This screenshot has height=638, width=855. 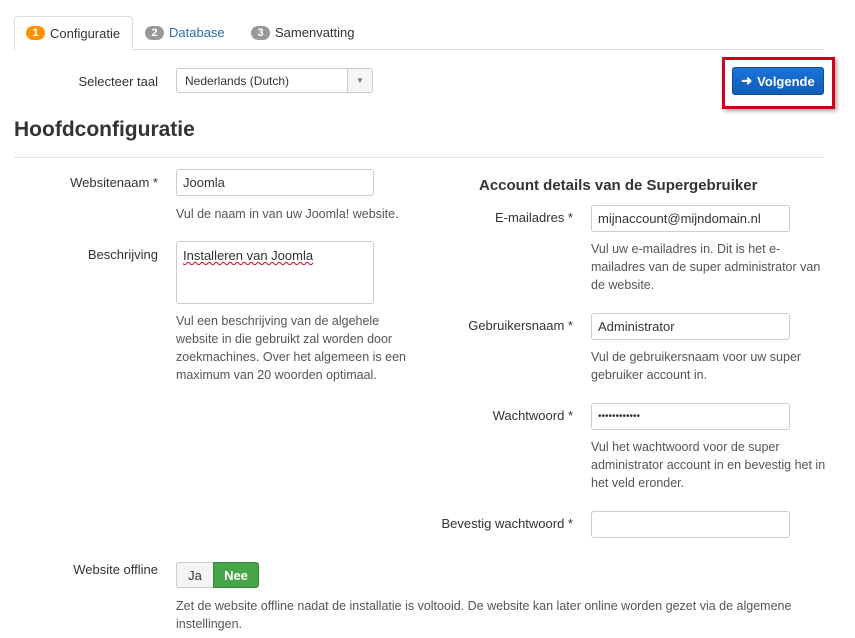 I want to click on tab-database: 2 Database, so click(x=185, y=32).